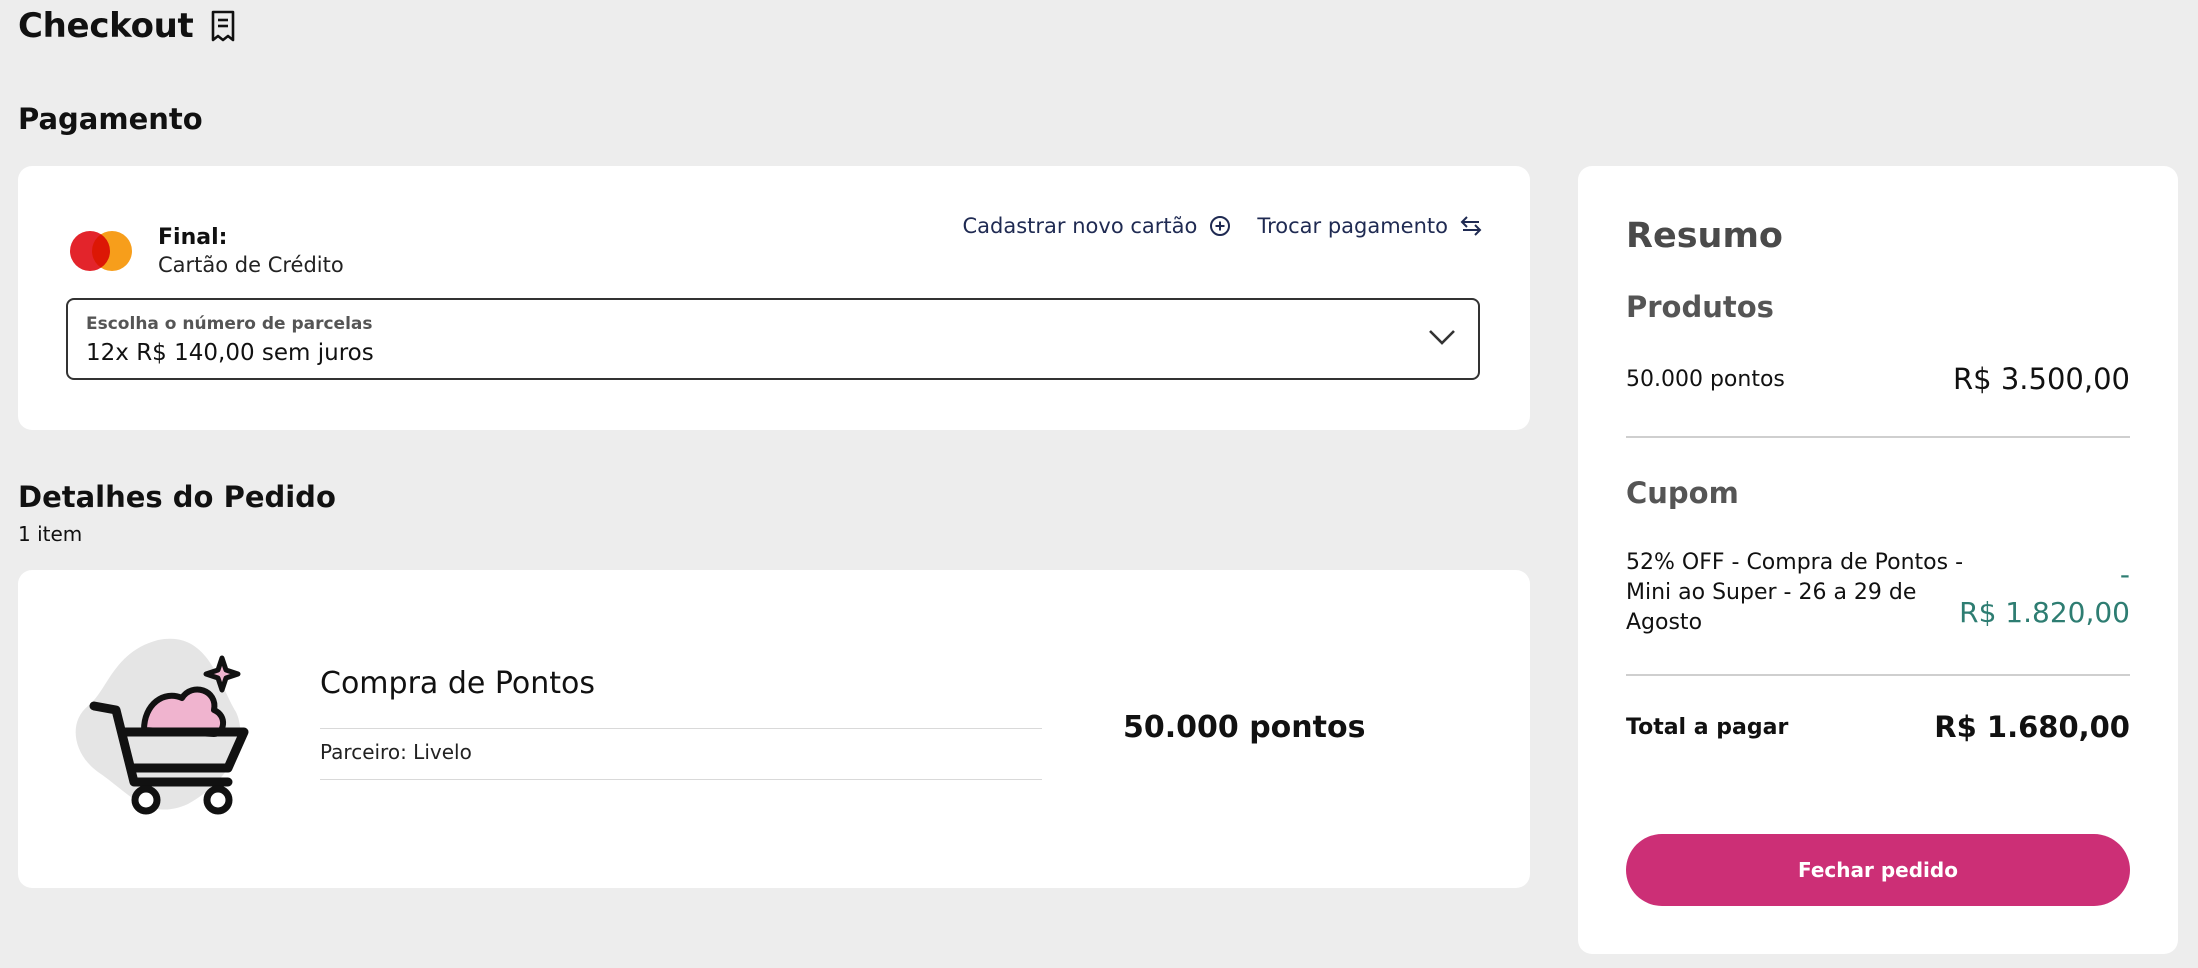 This screenshot has width=2198, height=968. I want to click on products-qty: 50.000 pontos, so click(1705, 379).